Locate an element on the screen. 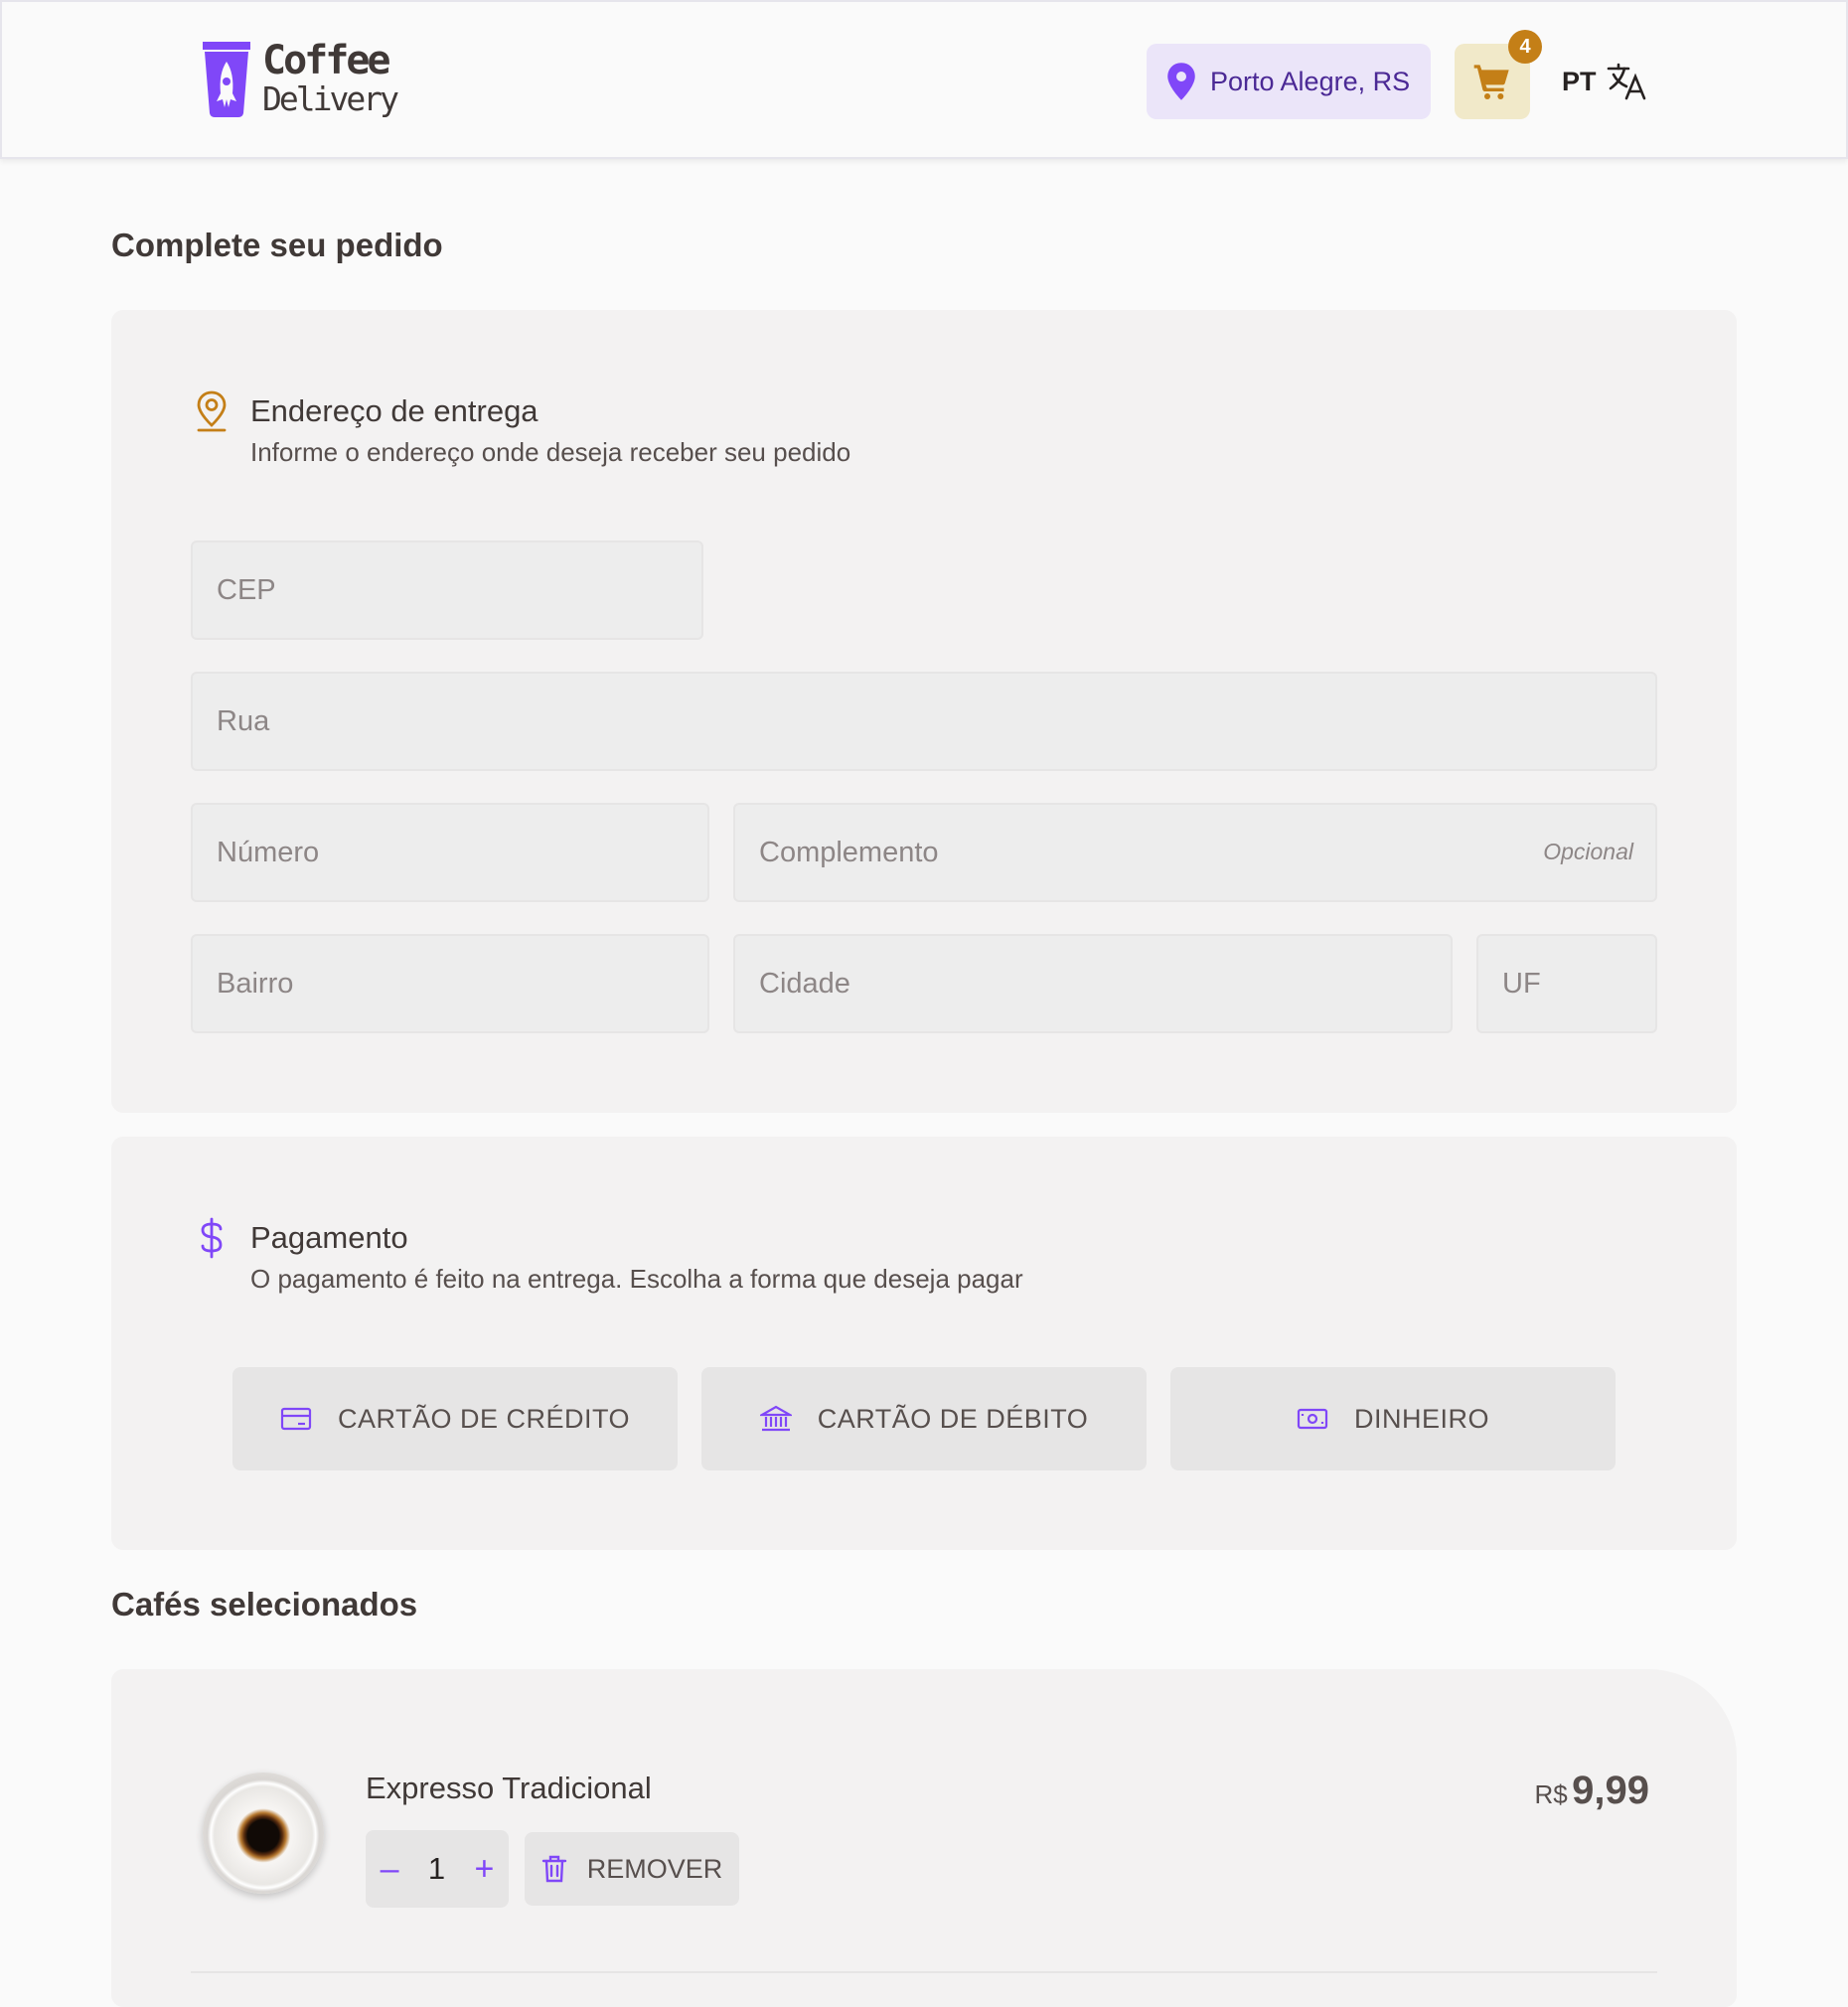  price-value: 9,99 is located at coordinates (1611, 1790).